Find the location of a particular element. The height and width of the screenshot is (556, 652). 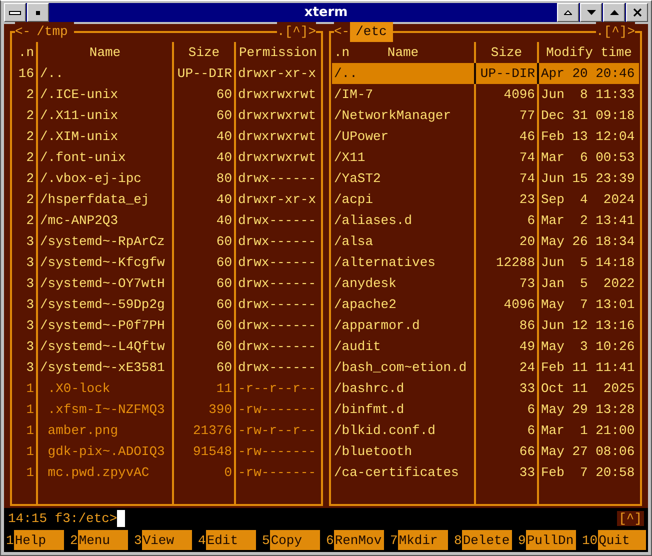

column-header: Modify time is located at coordinates (589, 52).